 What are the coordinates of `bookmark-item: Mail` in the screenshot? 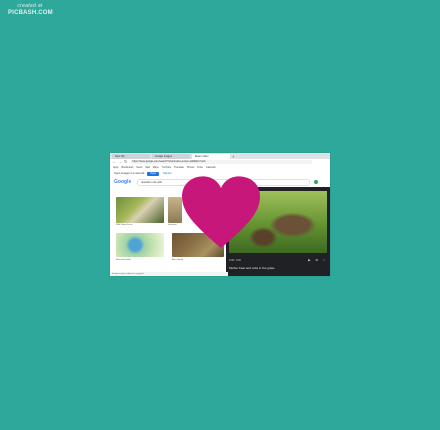 It's located at (147, 167).